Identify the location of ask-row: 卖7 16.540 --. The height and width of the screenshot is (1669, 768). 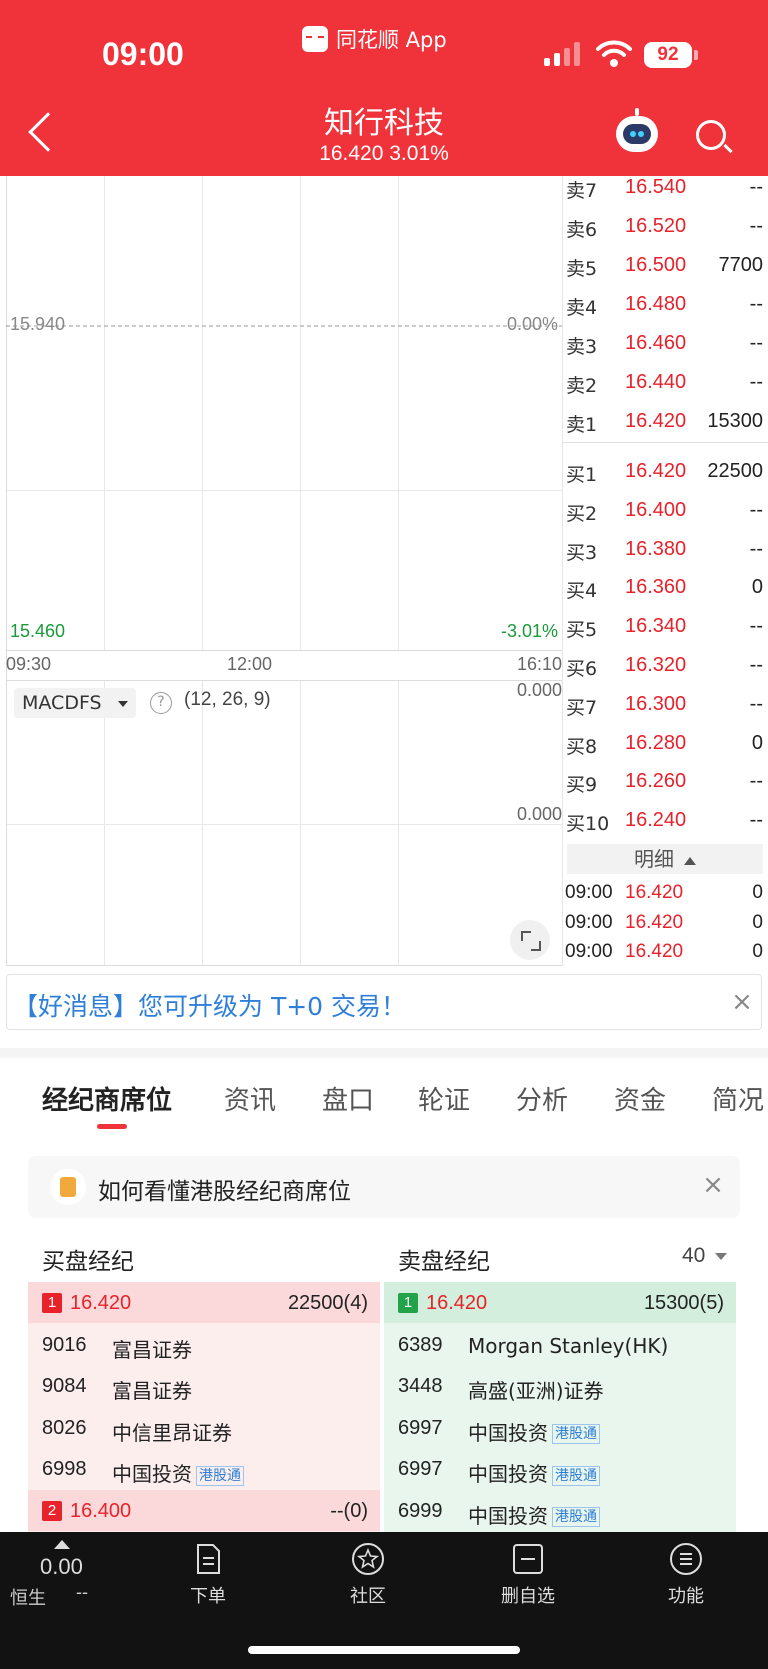
(665, 188).